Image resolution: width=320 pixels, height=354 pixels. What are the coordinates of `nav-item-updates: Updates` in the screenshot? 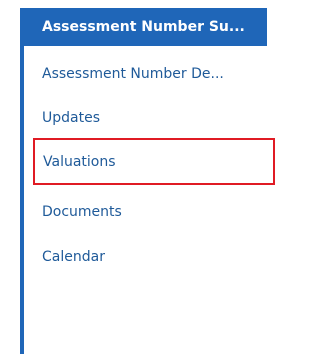 It's located at (145, 118).